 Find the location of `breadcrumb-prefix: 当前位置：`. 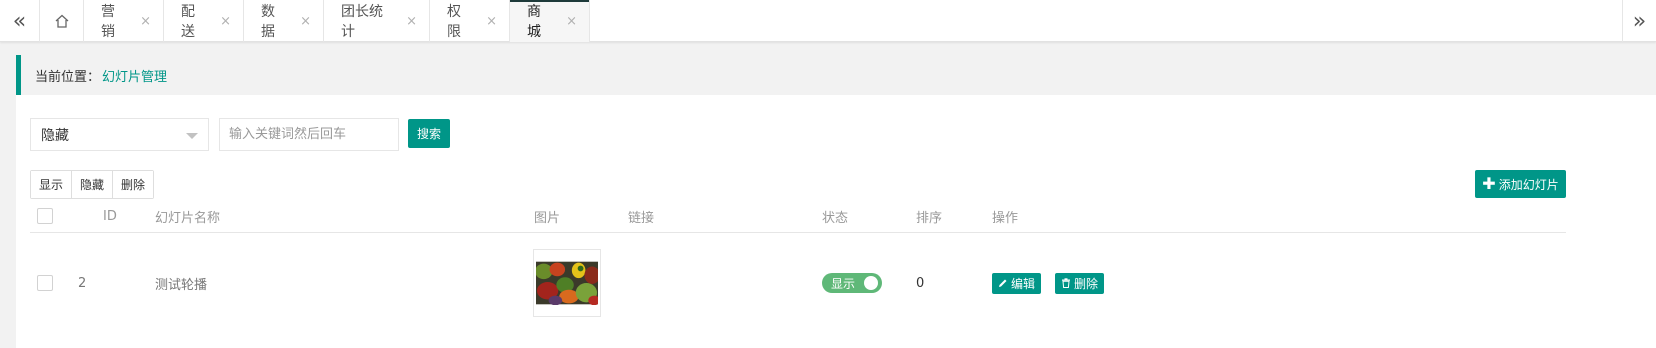

breadcrumb-prefix: 当前位置： is located at coordinates (68, 77).